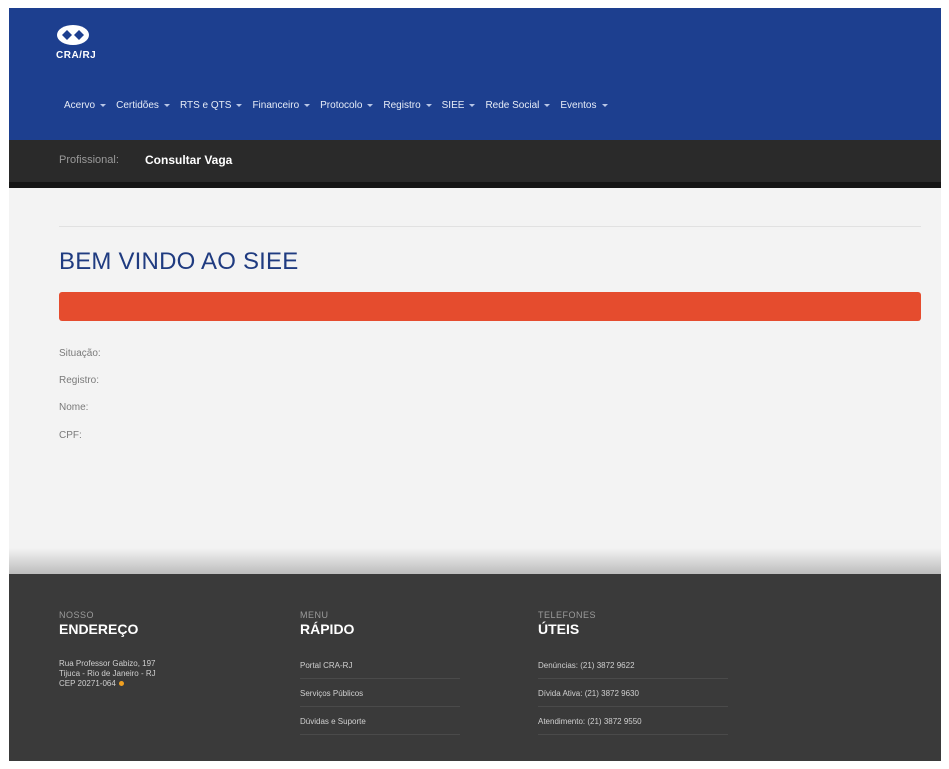 This screenshot has height=769, width=949. I want to click on footer-phones-small: TELEFONES, so click(567, 615).